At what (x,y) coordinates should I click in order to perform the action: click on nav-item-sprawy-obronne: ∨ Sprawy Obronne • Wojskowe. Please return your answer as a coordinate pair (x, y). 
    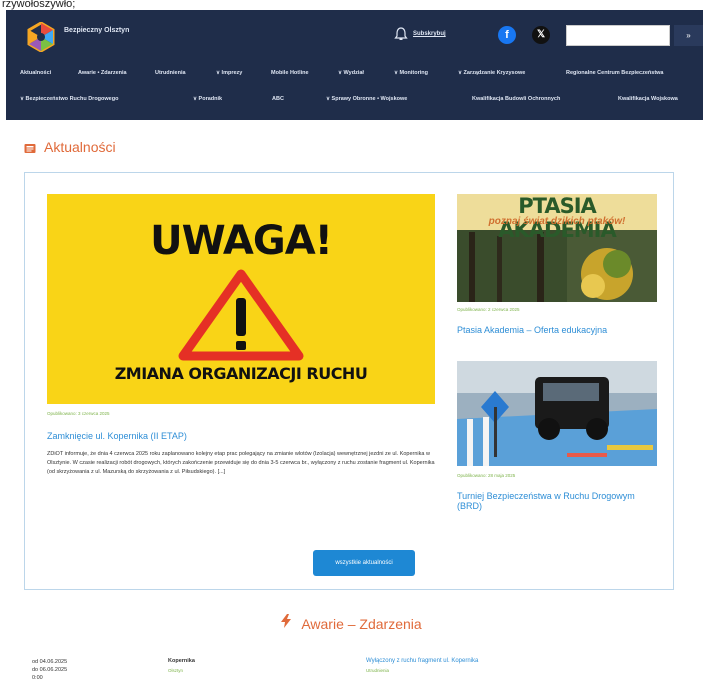
    Looking at the image, I should click on (366, 99).